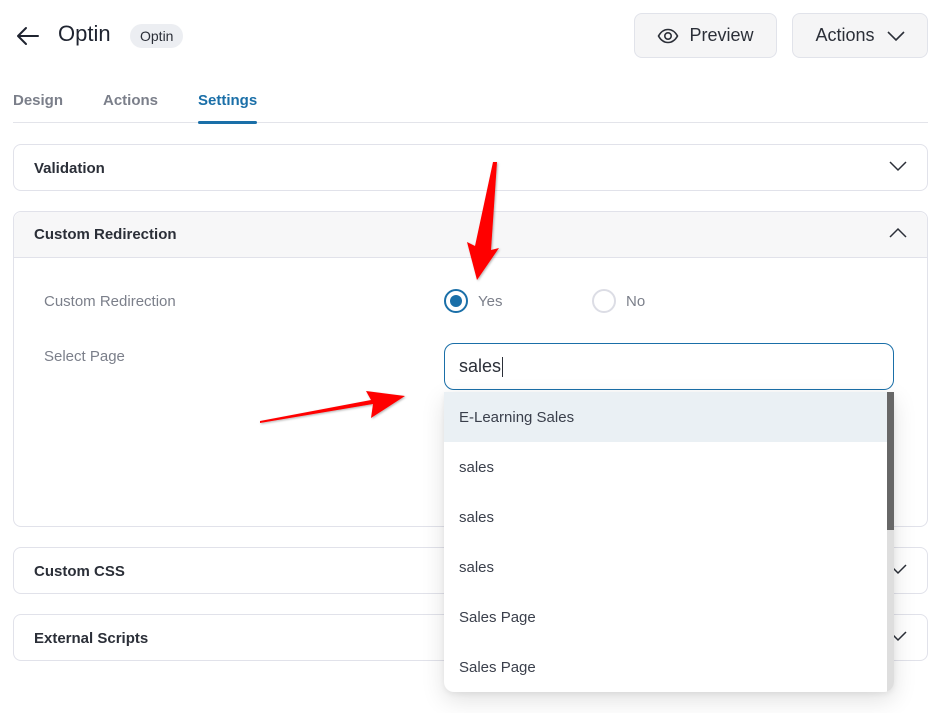 This screenshot has height=713, width=941. What do you see at coordinates (84, 356) in the screenshot?
I see `select-page-label: Select Page` at bounding box center [84, 356].